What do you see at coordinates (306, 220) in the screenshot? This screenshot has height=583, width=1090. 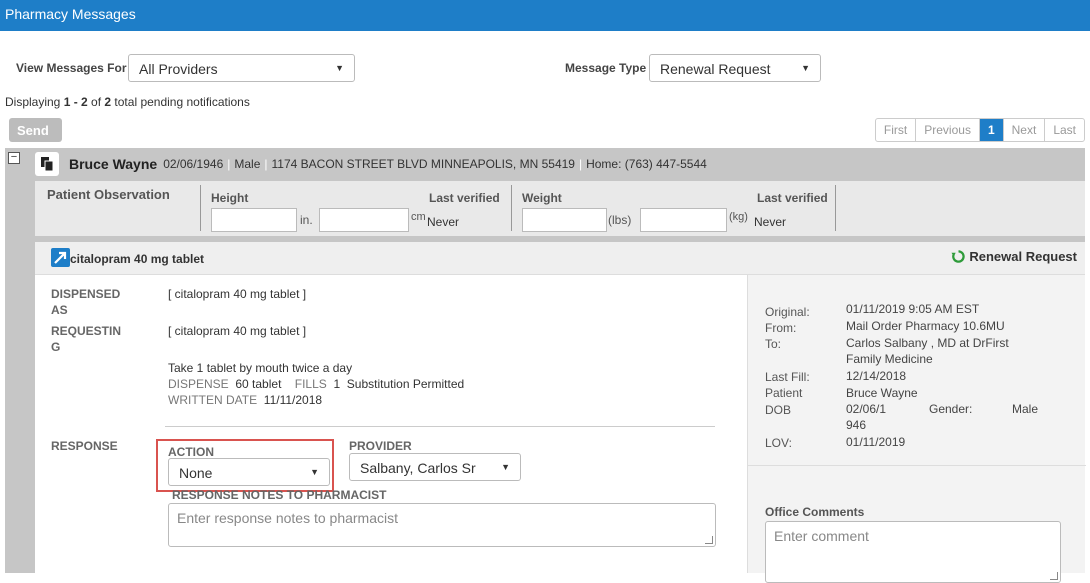 I see `height-in-unit: in.` at bounding box center [306, 220].